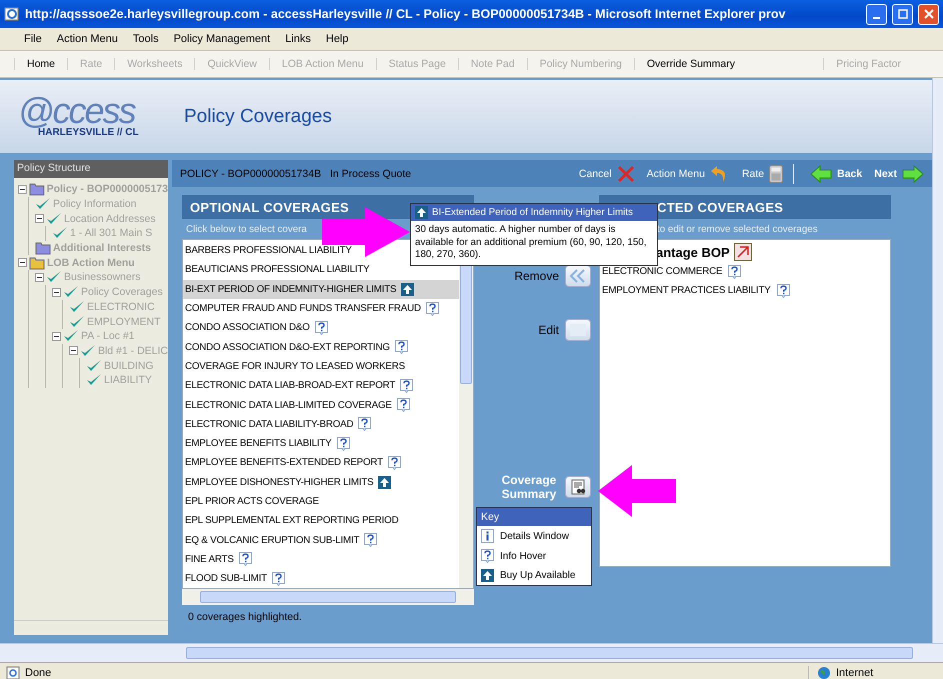 This screenshot has width=943, height=679. Describe the element at coordinates (321, 308) in the screenshot. I see `coverage-item: COMPUTER FRAUD AND FUNDS TRANSFER FRAUD` at that location.